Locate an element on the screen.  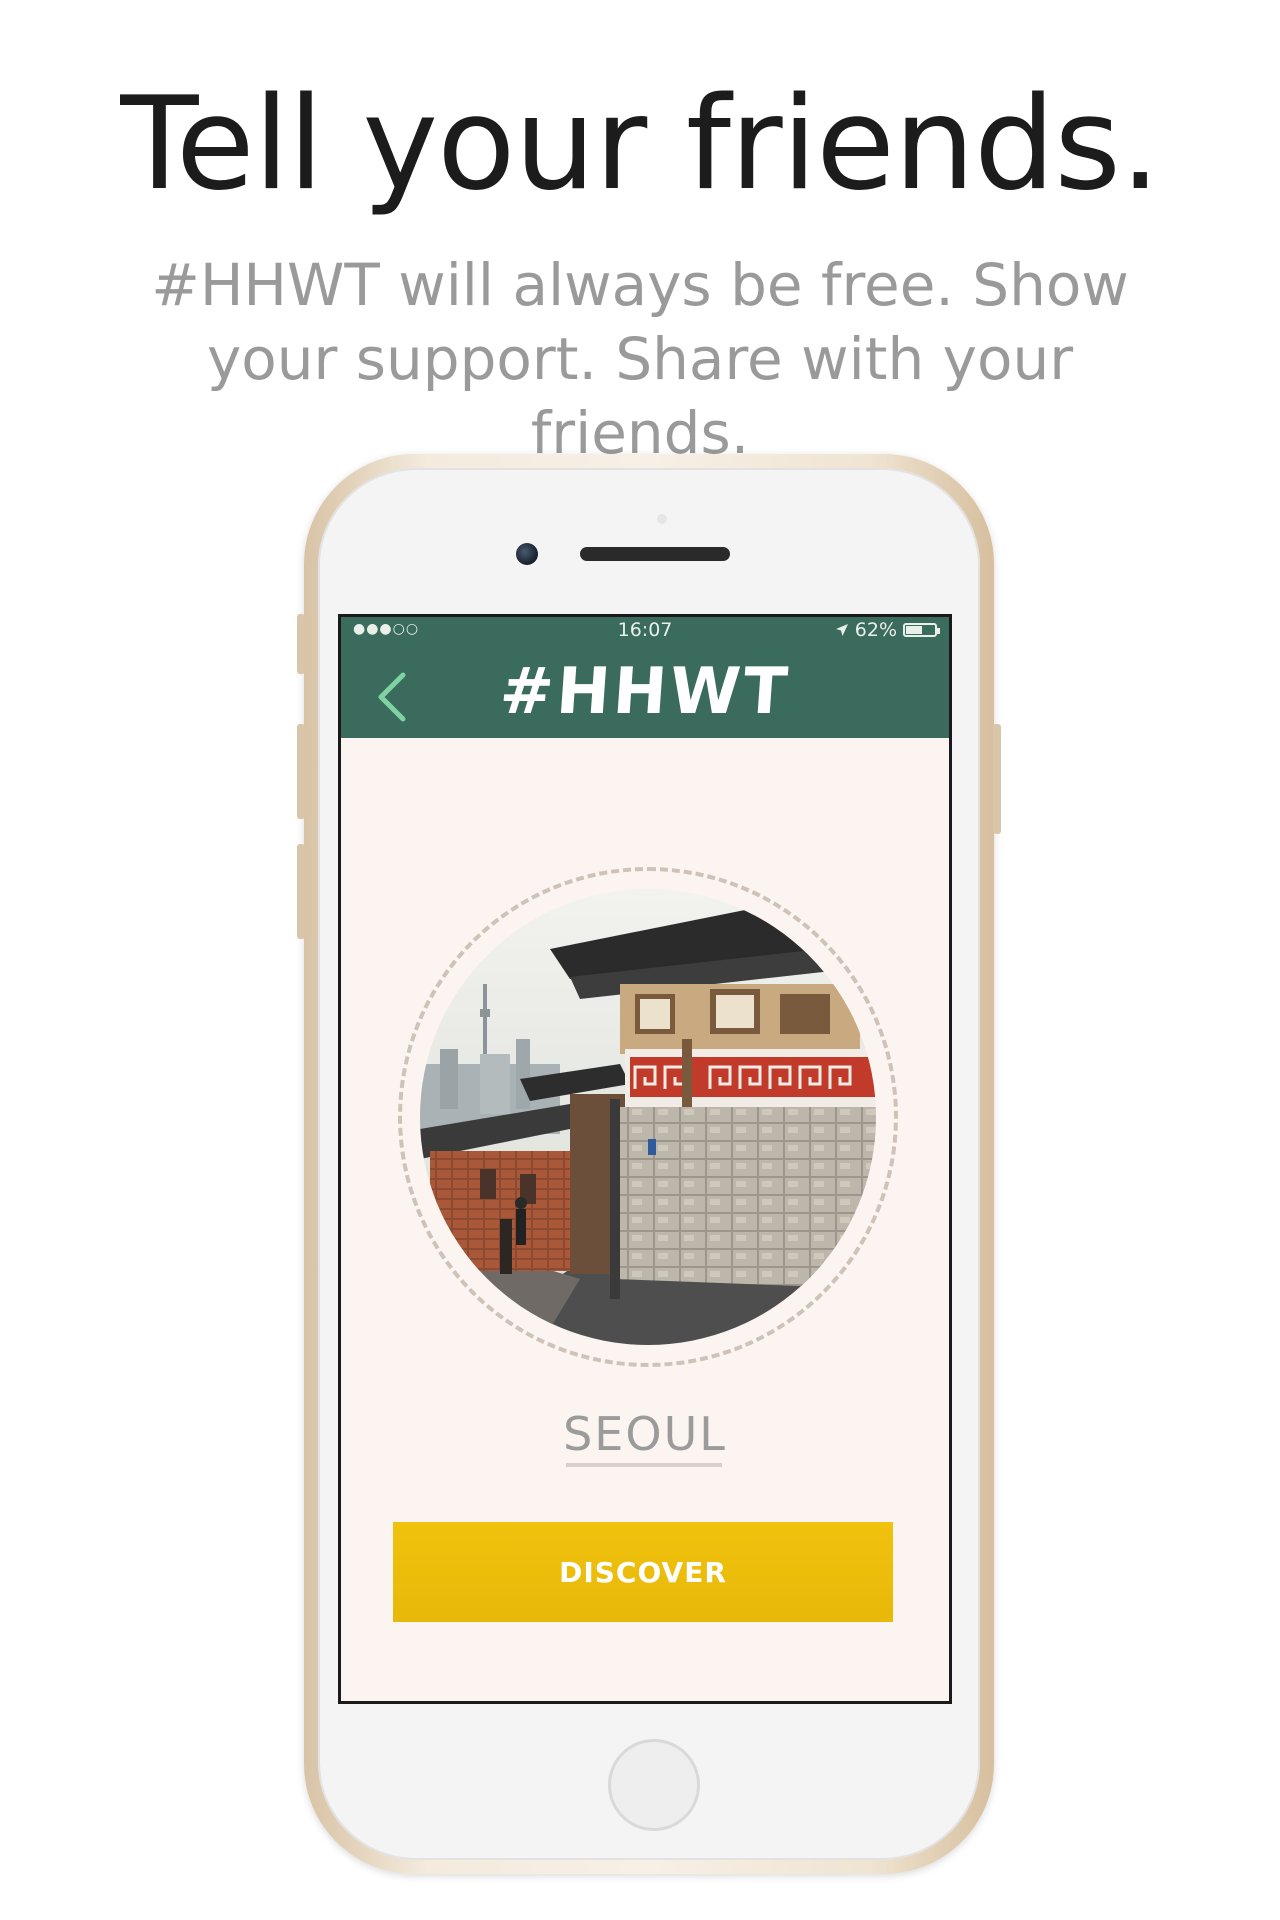
battery-percent: 62% is located at coordinates (875, 630).